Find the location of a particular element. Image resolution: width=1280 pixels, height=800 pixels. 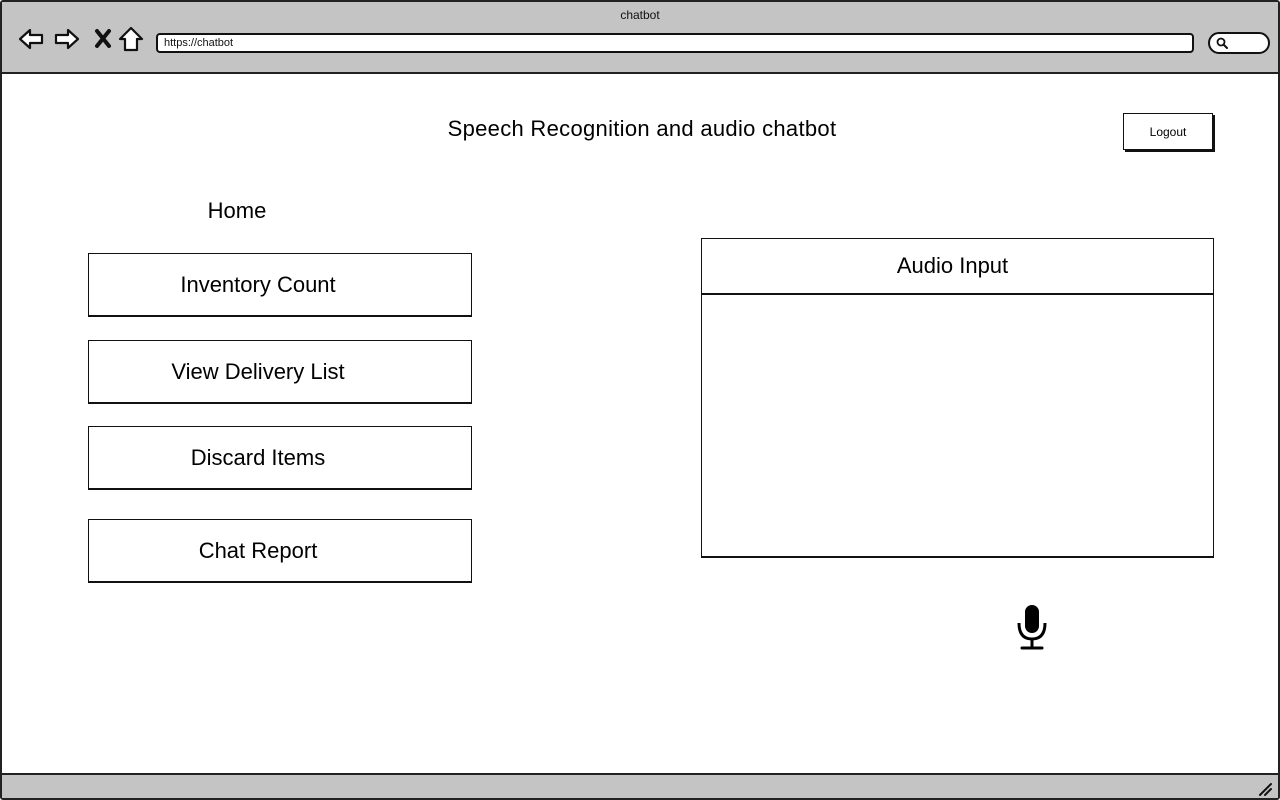

window-title: chatbot is located at coordinates (640, 15).